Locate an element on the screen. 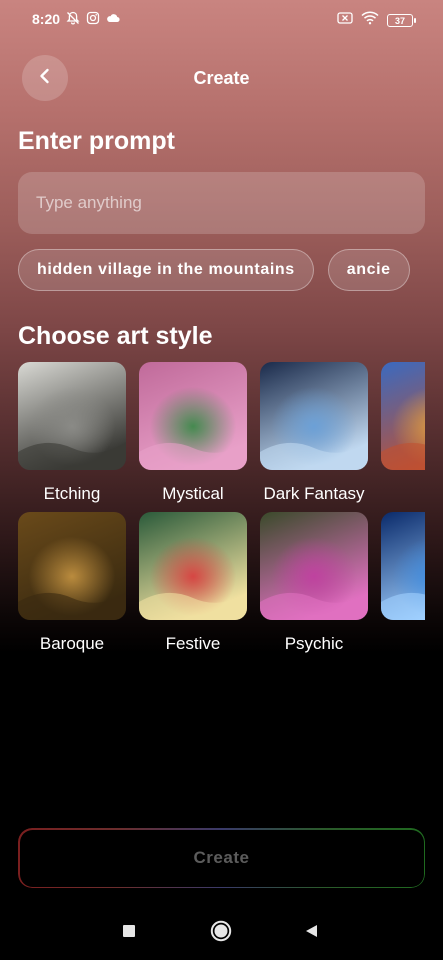 The image size is (443, 960). status-time: 8:20 is located at coordinates (46, 19).